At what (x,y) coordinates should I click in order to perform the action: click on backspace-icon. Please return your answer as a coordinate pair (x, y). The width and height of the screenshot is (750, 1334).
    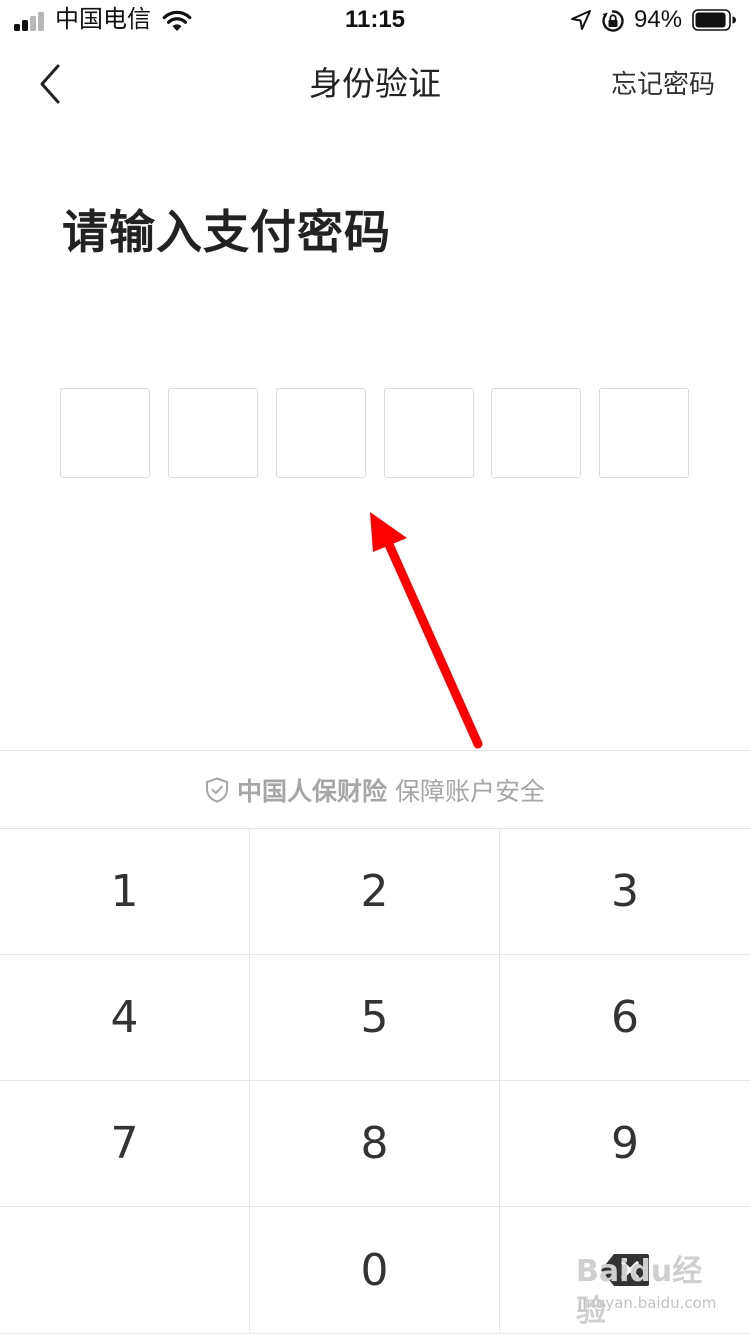
    Looking at the image, I should click on (625, 1270).